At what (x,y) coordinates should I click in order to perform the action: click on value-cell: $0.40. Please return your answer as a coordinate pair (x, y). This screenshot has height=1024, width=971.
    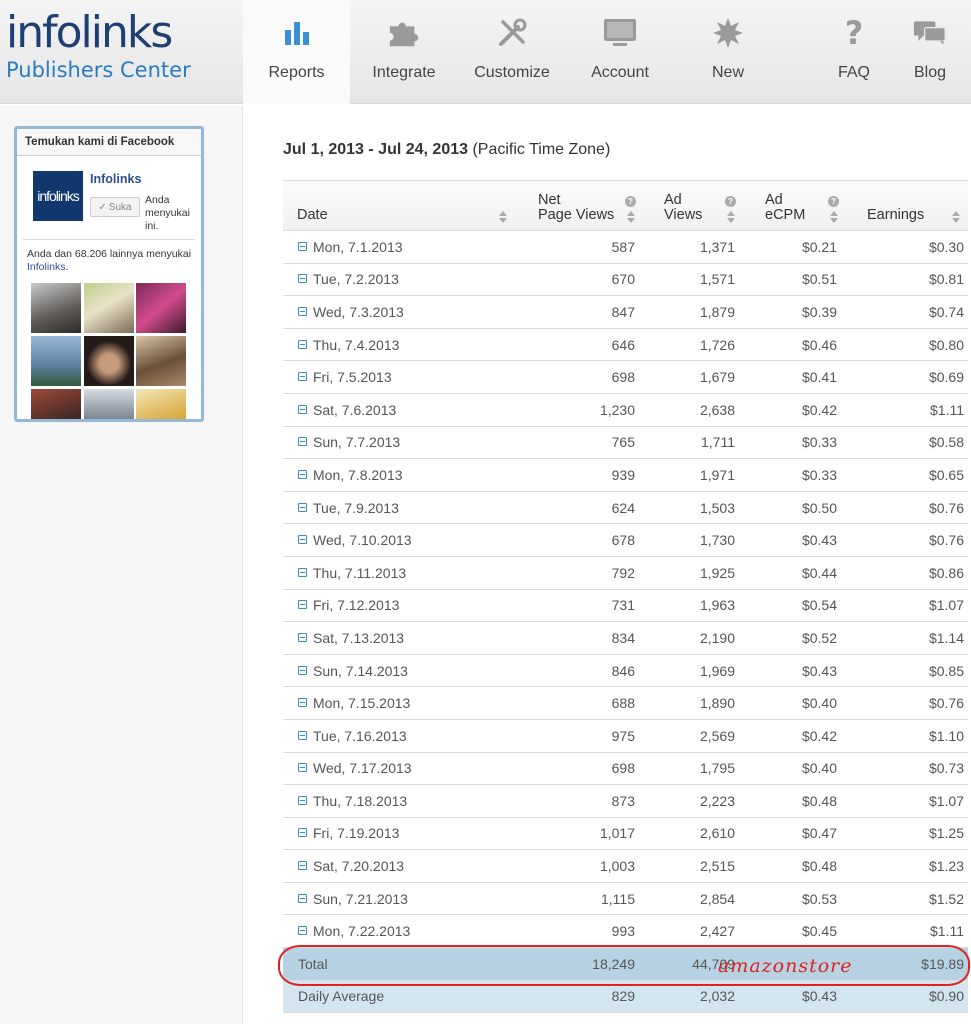
    Looking at the image, I should click on (791, 769).